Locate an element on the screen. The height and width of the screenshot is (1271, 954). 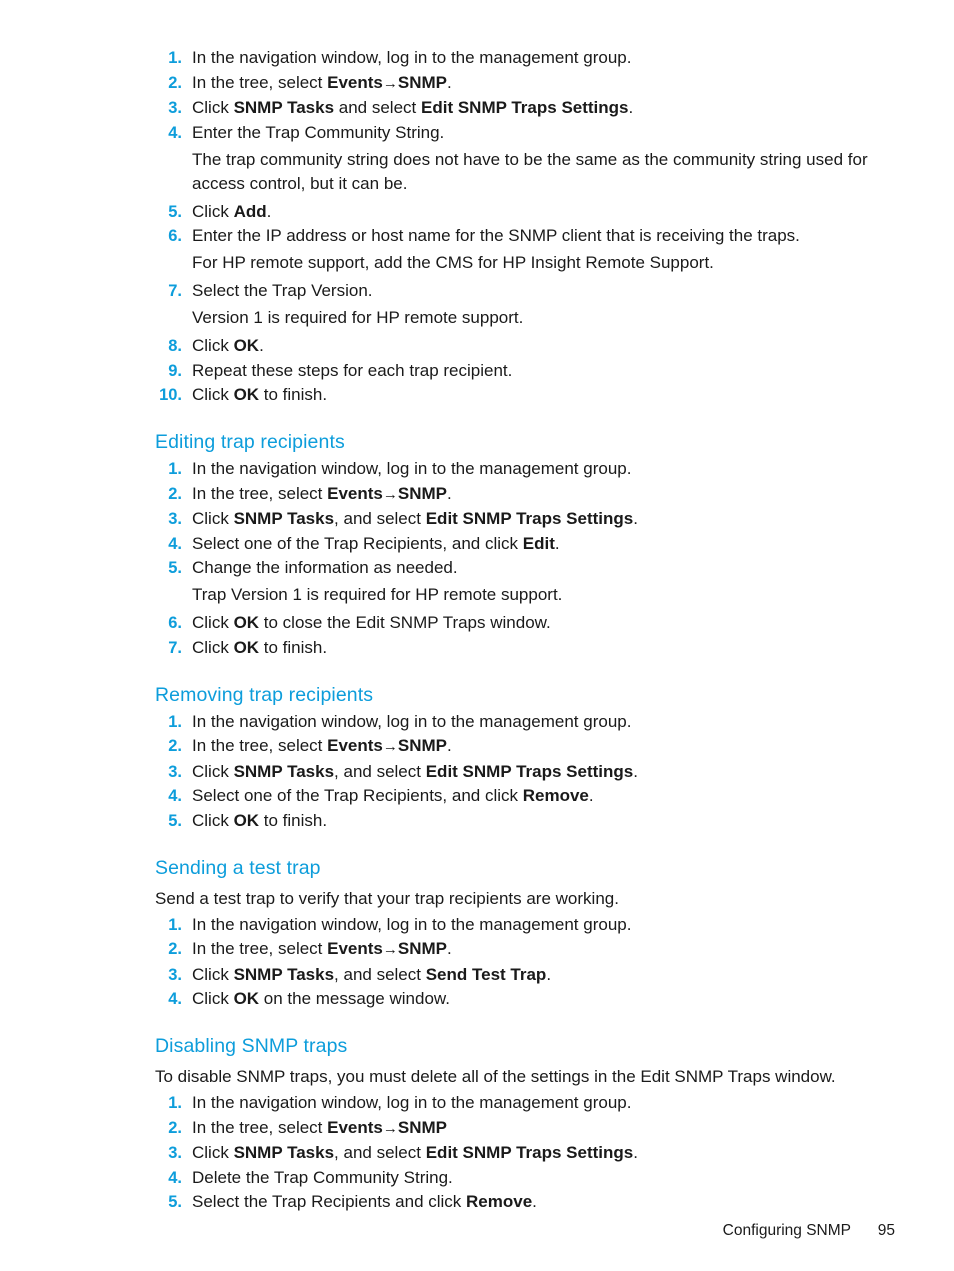
ui-label: Edit is located at coordinates (538, 543).